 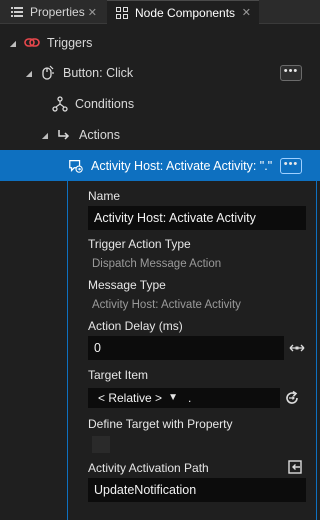 I want to click on action-arrow-icon, so click(x=64, y=135).